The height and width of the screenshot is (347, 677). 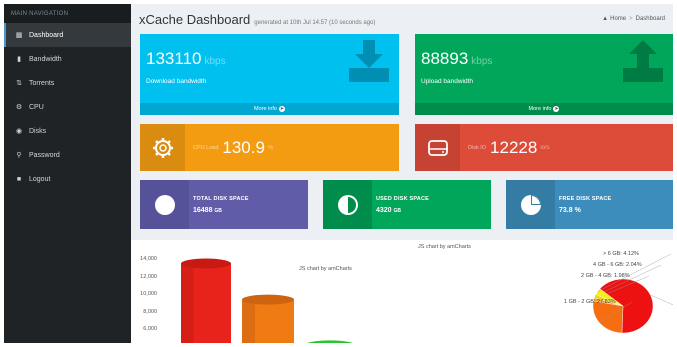 What do you see at coordinates (67, 131) in the screenshot?
I see `sidebar-item-disks: ◉ Disks` at bounding box center [67, 131].